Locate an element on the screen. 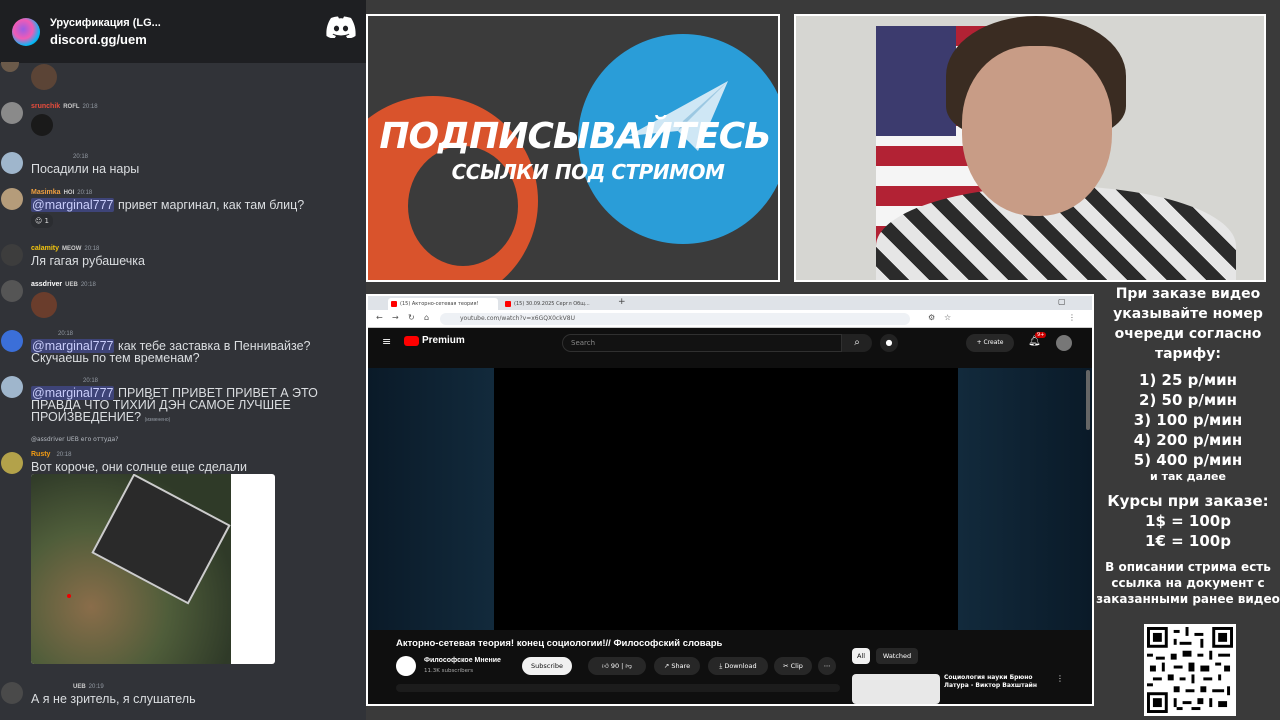 The image size is (1280, 720). person-face is located at coordinates (1037, 131).